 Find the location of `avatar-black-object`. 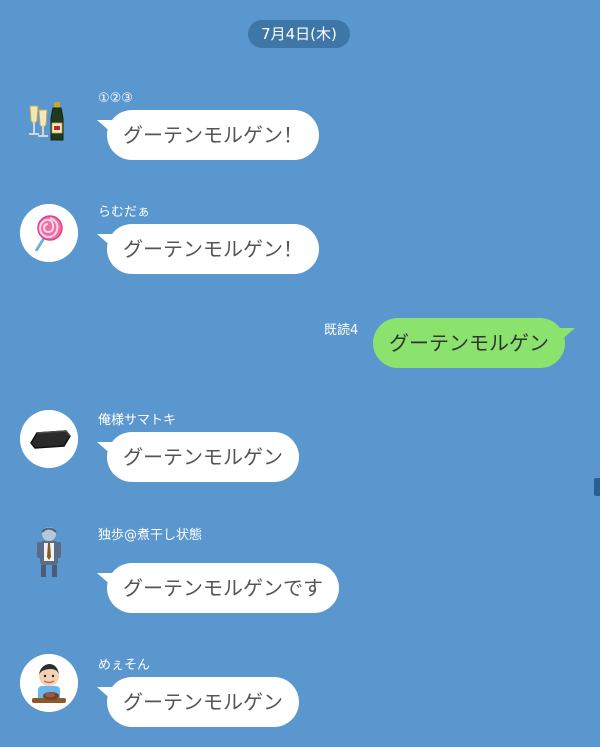

avatar-black-object is located at coordinates (49, 439).